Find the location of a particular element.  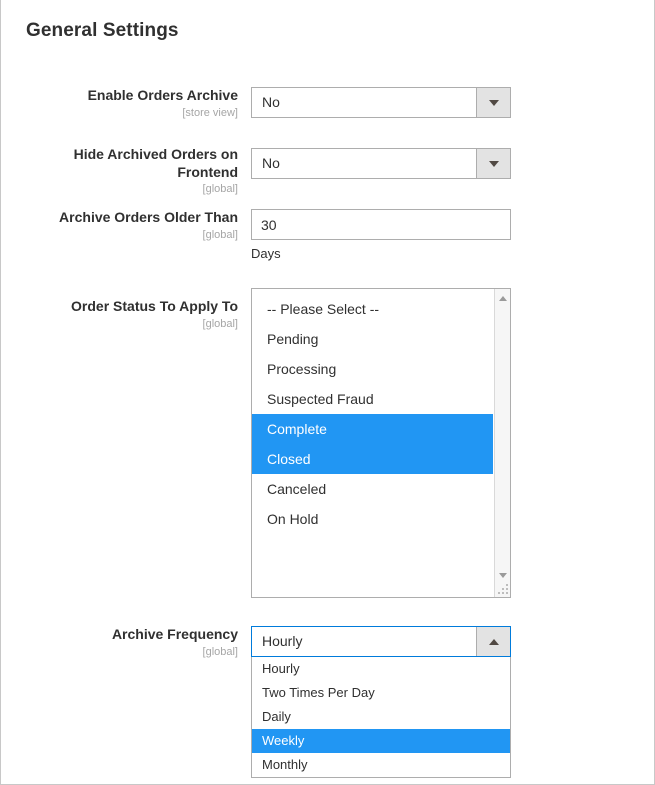

label-hide-archived-orders-line1: Hide Archived Orders on is located at coordinates (155, 154).